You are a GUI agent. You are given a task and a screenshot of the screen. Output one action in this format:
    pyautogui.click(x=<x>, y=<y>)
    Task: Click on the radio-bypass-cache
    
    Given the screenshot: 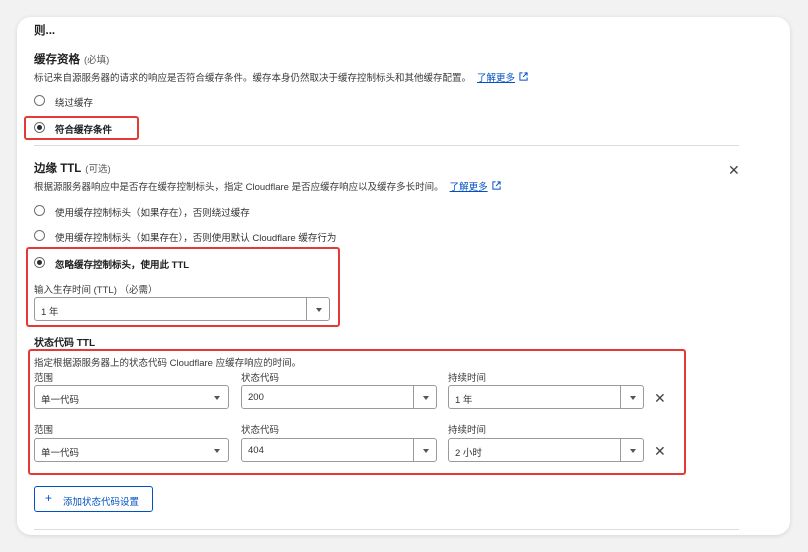 What is the action you would take?
    pyautogui.click(x=39, y=100)
    